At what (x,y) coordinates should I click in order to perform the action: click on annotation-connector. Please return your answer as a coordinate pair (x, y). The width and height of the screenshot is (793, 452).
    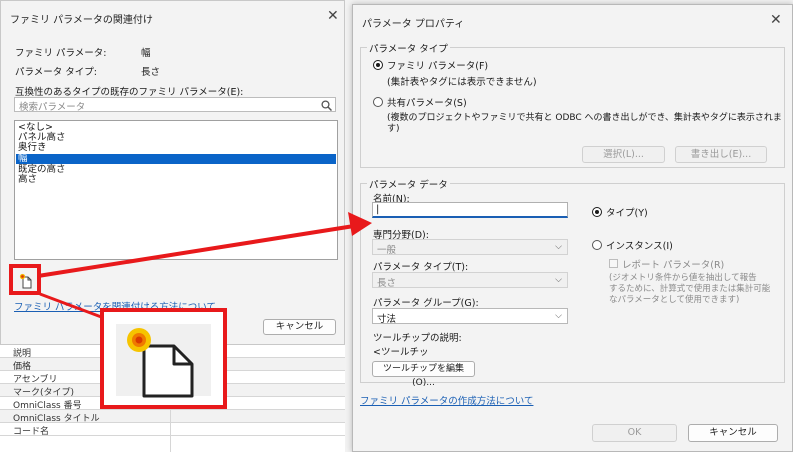
    Looking at the image, I should click on (72, 306).